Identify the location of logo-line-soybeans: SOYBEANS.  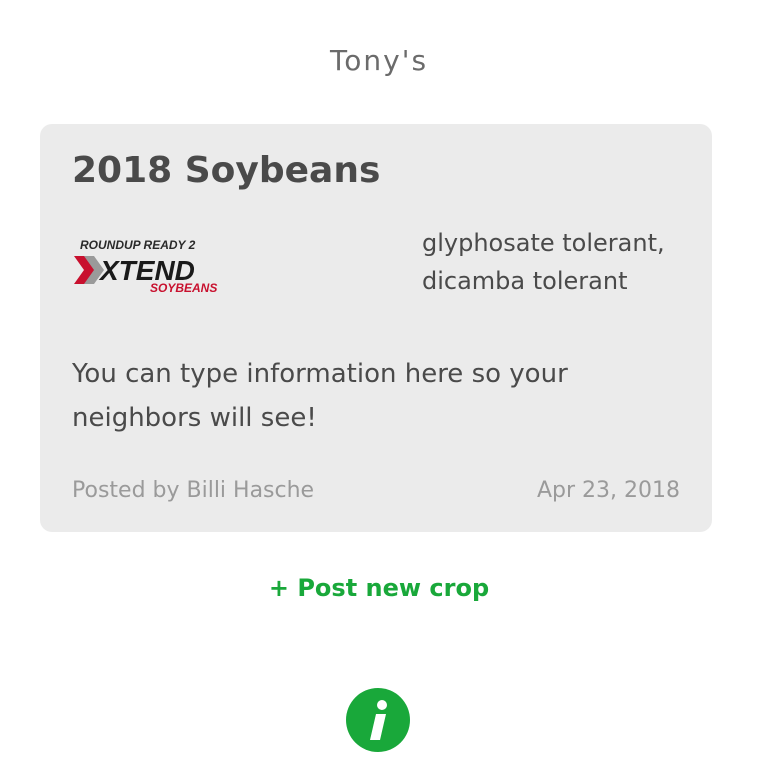
(183, 288).